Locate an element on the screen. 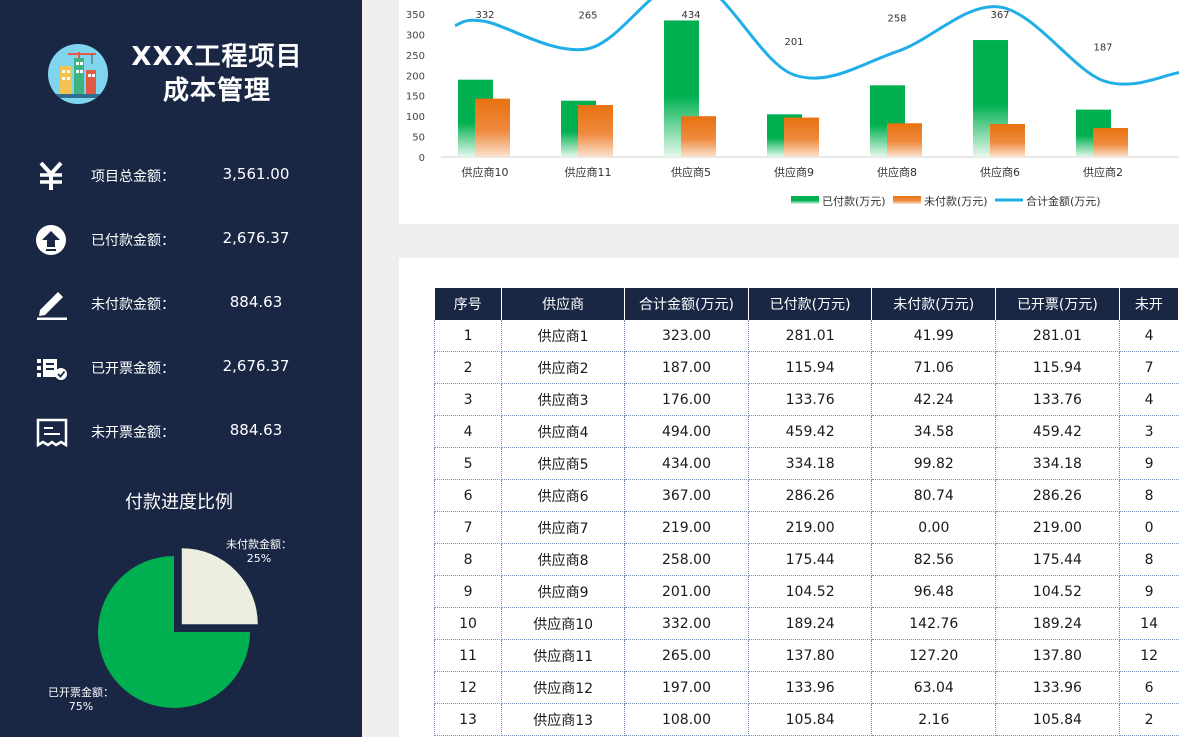 The image size is (1179, 737). table-cell: 供应商7 is located at coordinates (563, 527).